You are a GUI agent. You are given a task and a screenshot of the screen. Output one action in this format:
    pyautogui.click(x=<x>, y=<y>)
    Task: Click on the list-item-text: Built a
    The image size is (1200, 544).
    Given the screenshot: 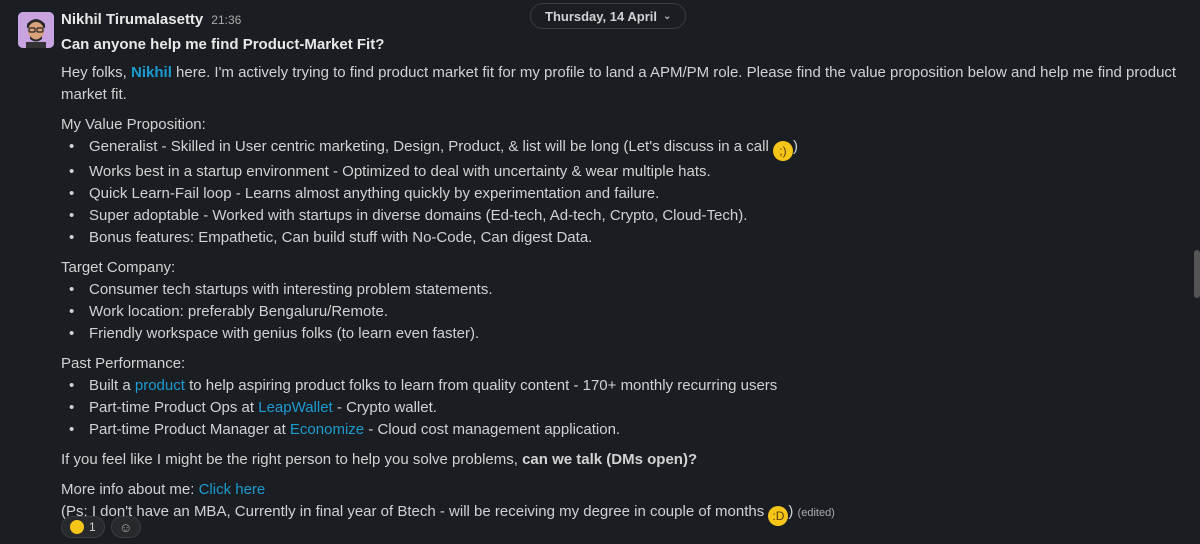 What is the action you would take?
    pyautogui.click(x=112, y=385)
    